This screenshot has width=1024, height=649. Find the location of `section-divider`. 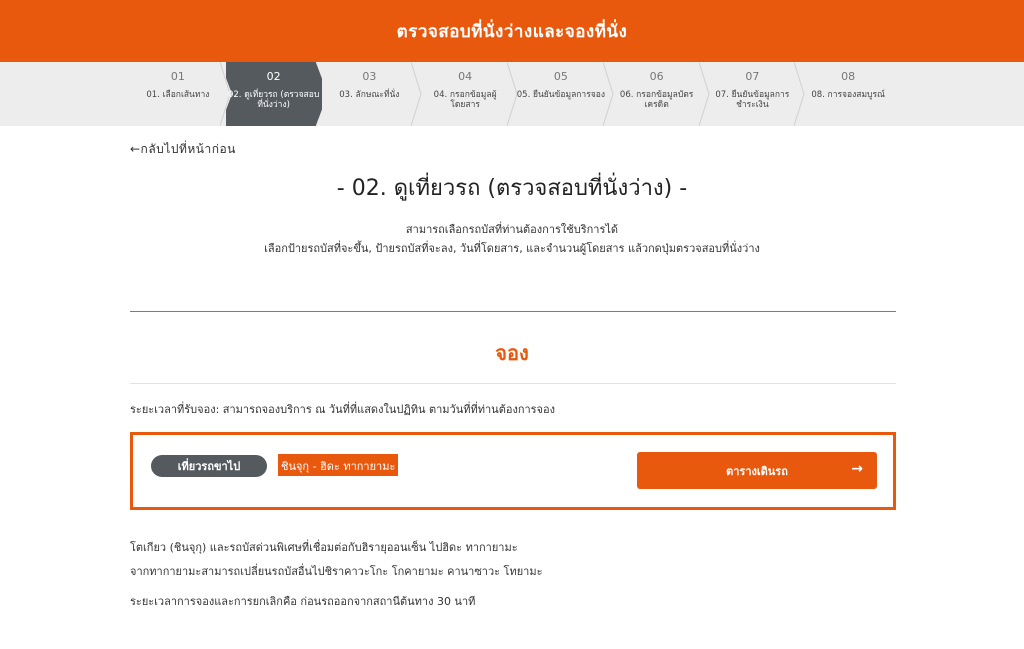

section-divider is located at coordinates (513, 311).